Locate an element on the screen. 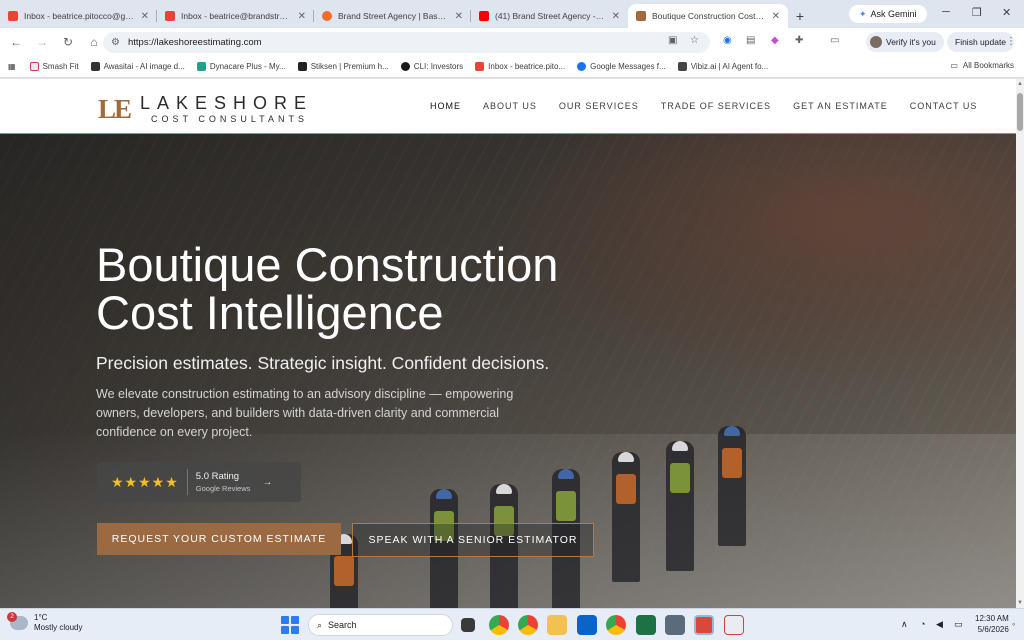 Image resolution: width=1024 pixels, height=640 pixels. maximize-icon: ❐ is located at coordinates (977, 12).